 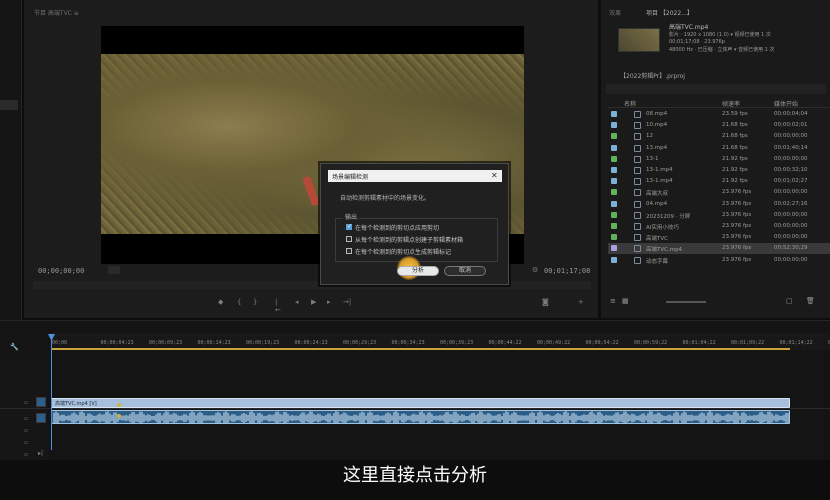 I want to click on item-name: 20231209 · 分屏, so click(x=668, y=216).